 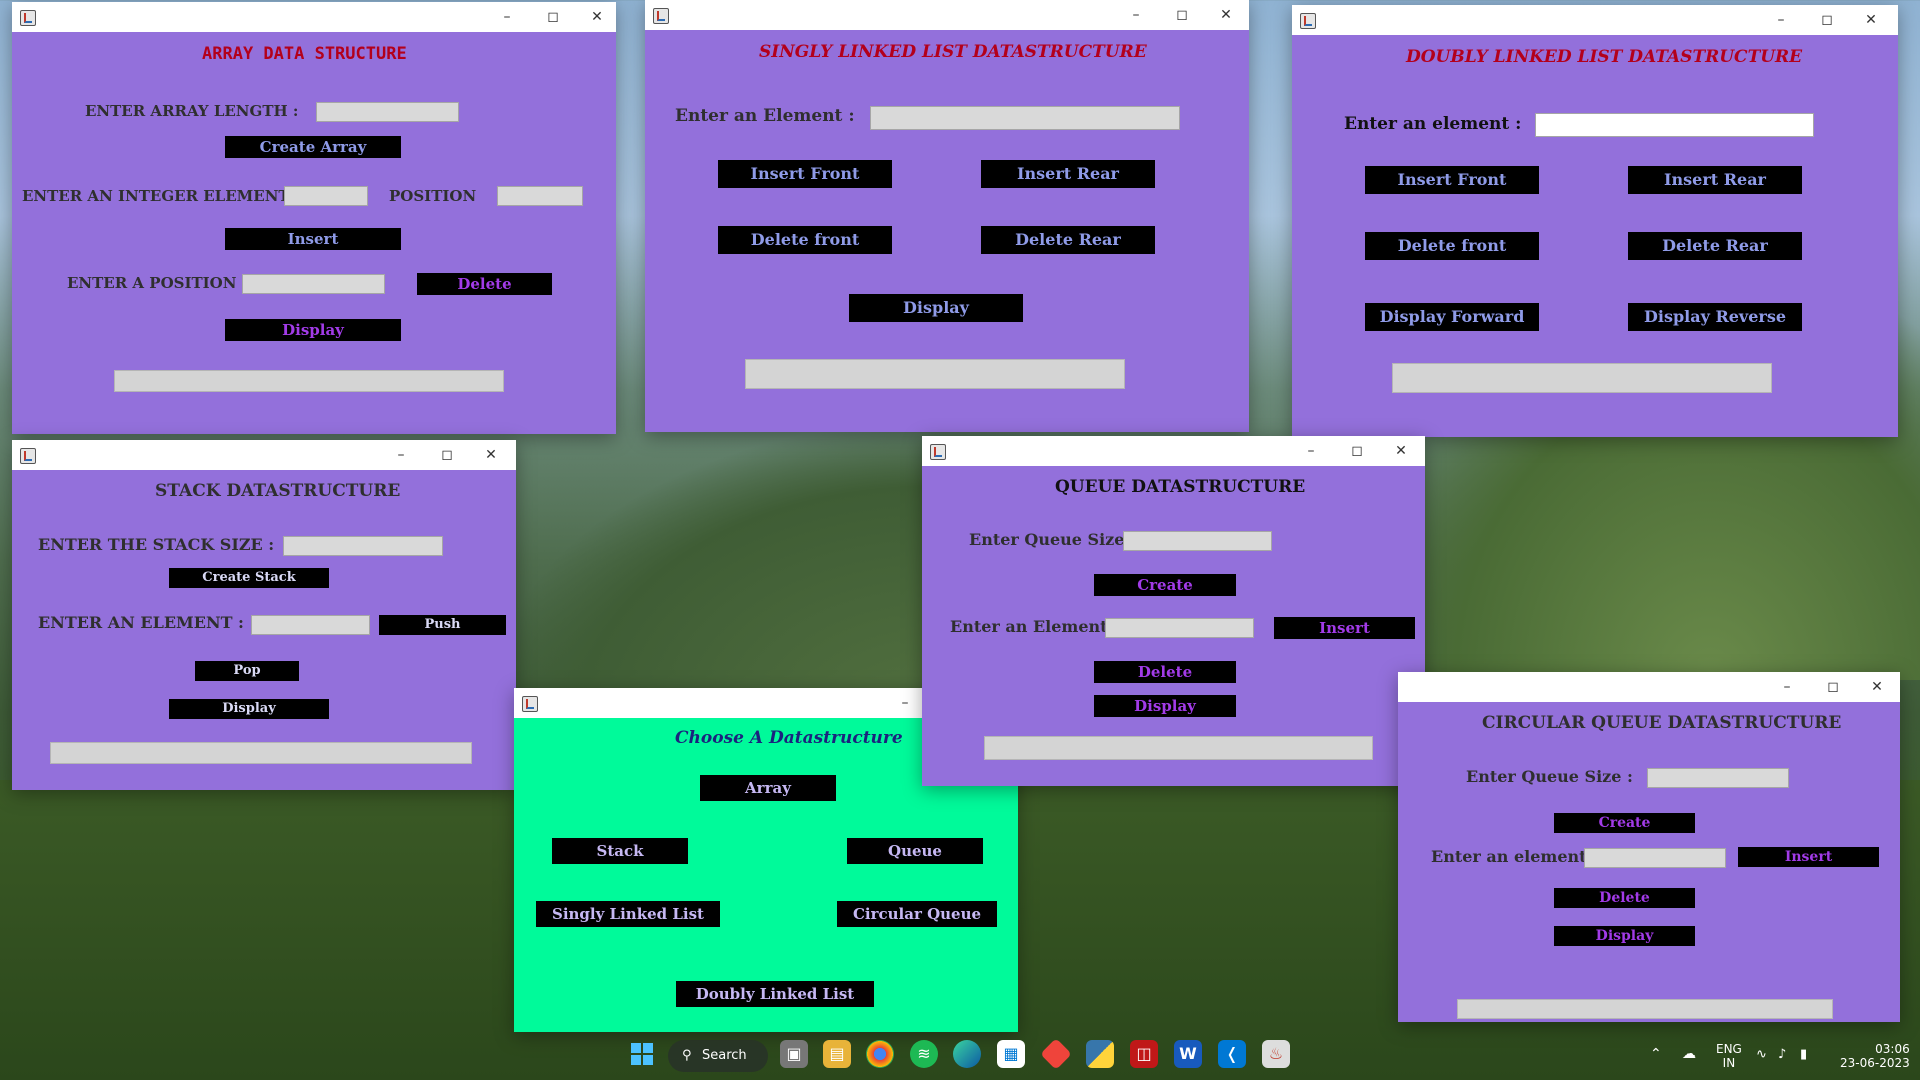 I want to click on search-box: ⚲ Search, so click(x=718, y=1056).